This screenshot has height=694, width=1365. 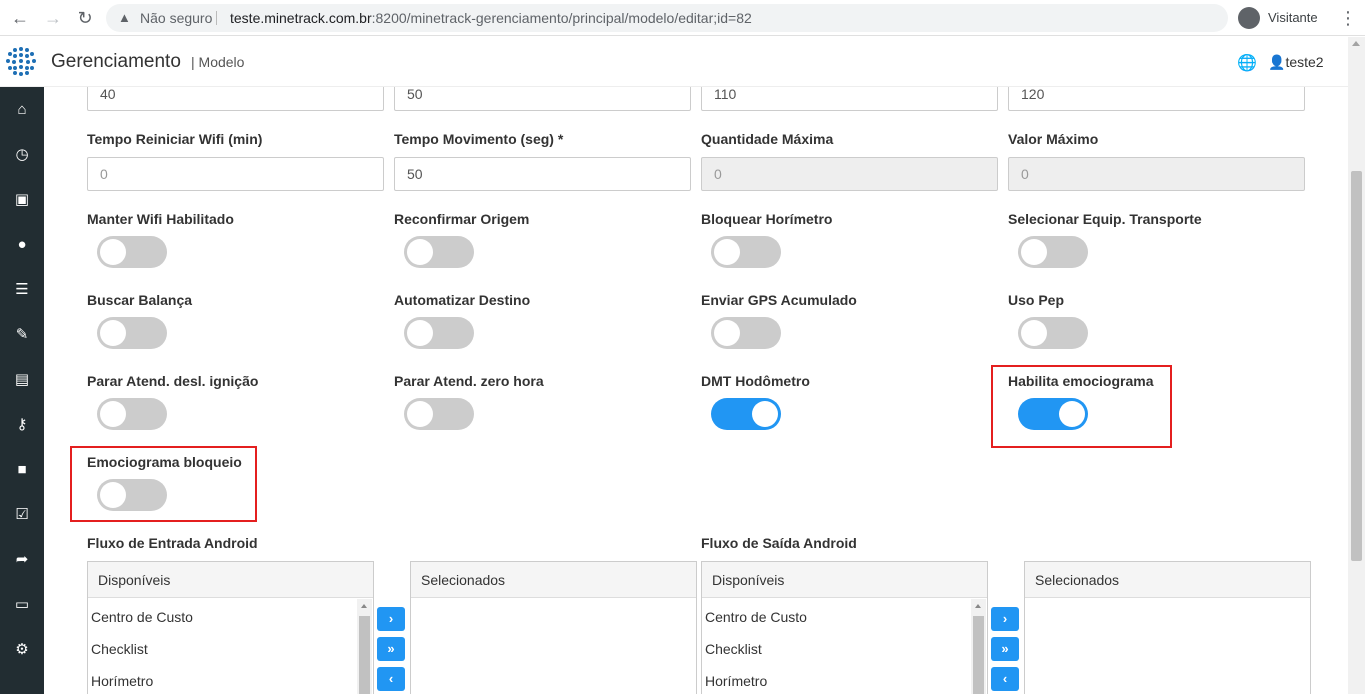 I want to click on saida-move-one-button: ›, so click(x=1005, y=619).